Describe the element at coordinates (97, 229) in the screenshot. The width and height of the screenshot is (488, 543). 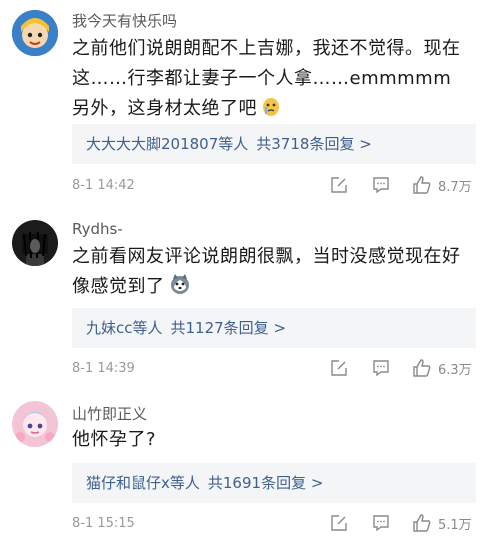
I see `username: Rydhs-` at that location.